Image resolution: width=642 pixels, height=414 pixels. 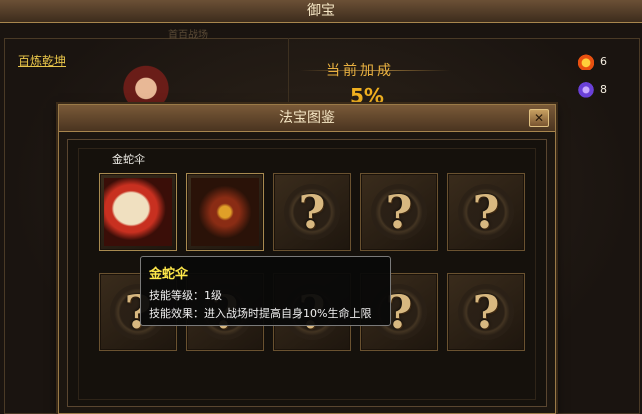 I want to click on treasure-slot-totem, so click(x=225, y=212).